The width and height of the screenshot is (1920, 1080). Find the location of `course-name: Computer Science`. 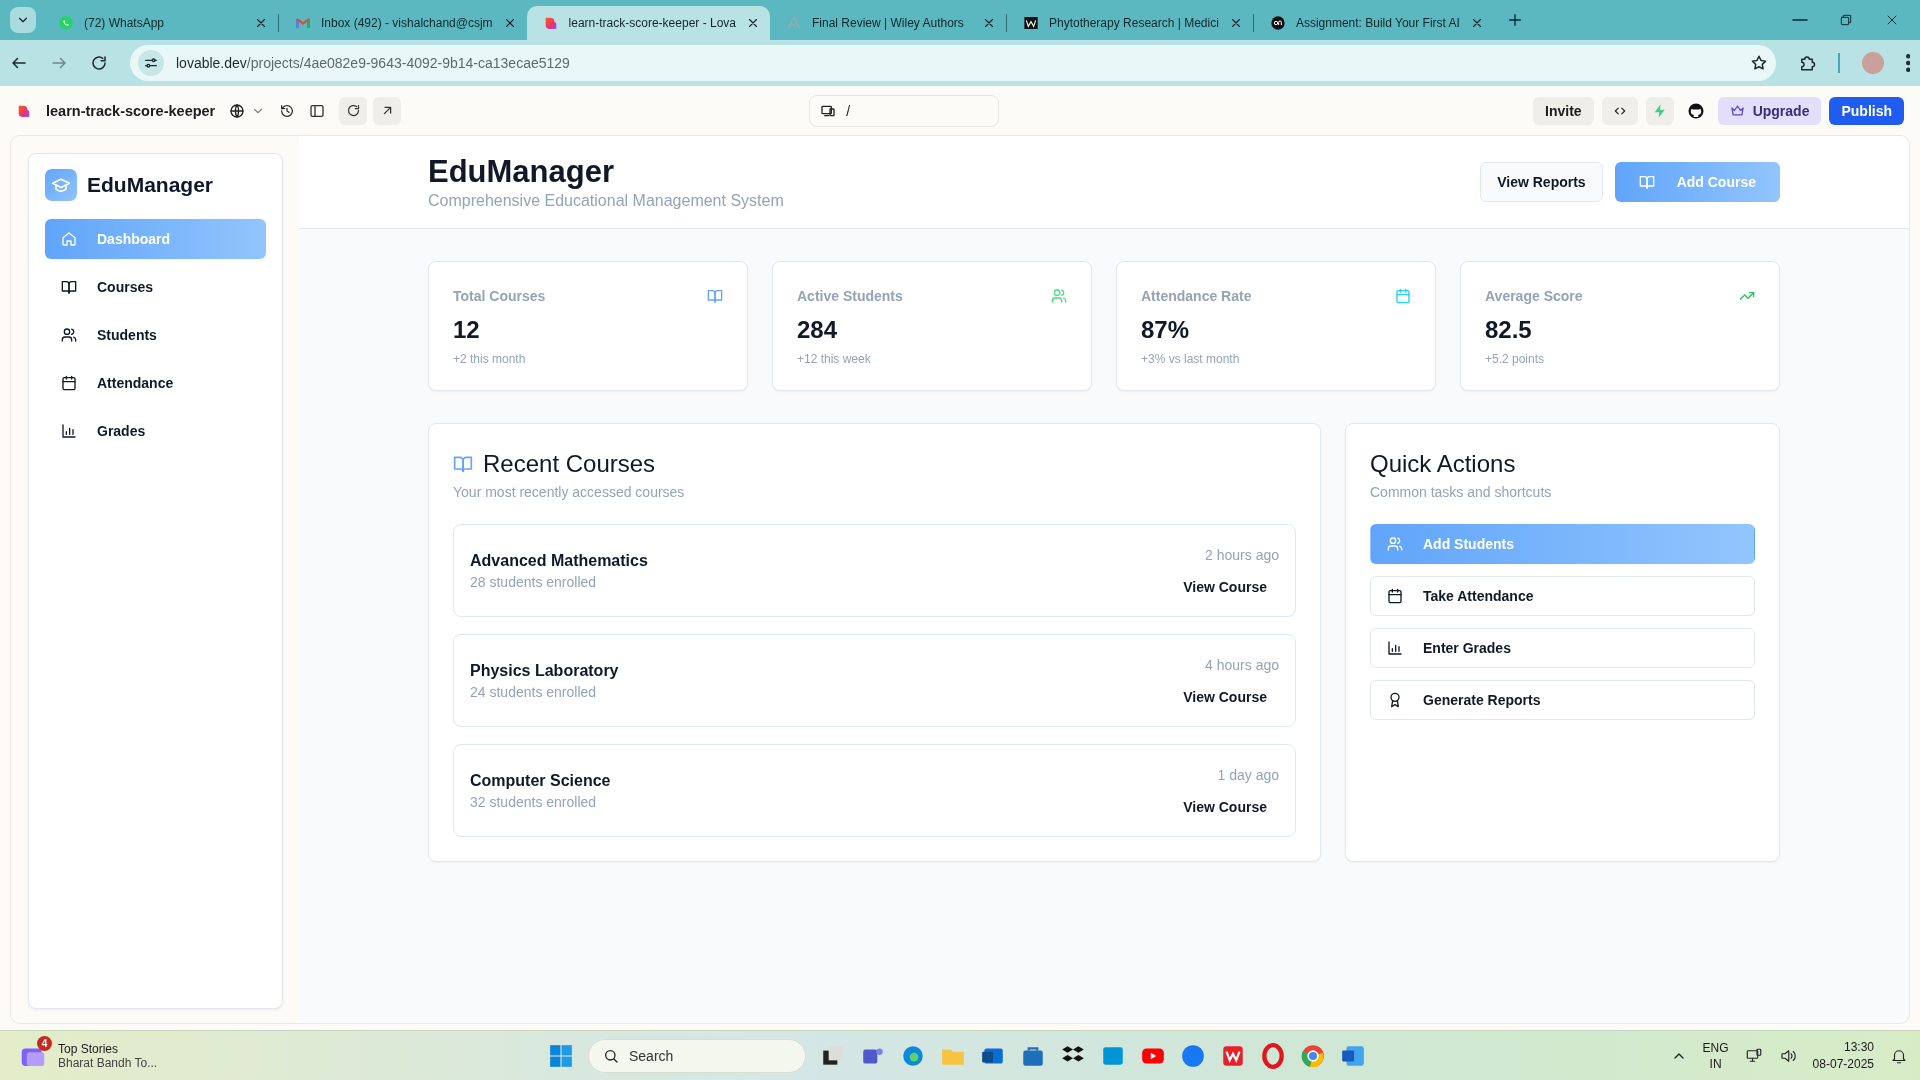

course-name: Computer Science is located at coordinates (540, 780).